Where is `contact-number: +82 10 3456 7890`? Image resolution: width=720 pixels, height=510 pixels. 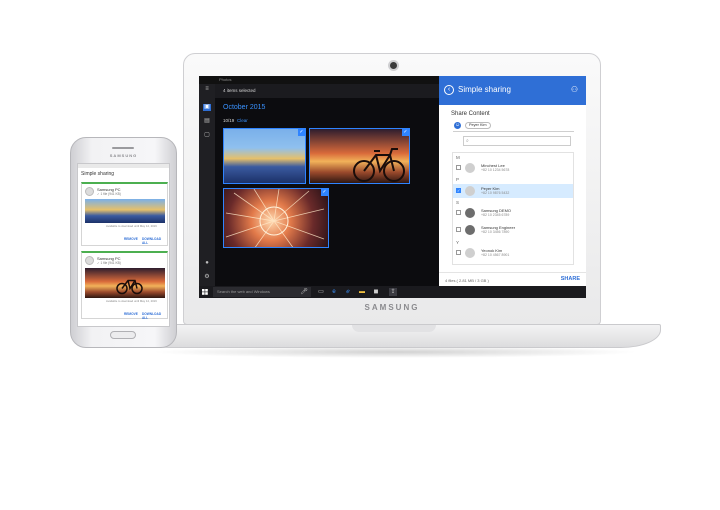 contact-number: +82 10 3456 7890 is located at coordinates (495, 232).